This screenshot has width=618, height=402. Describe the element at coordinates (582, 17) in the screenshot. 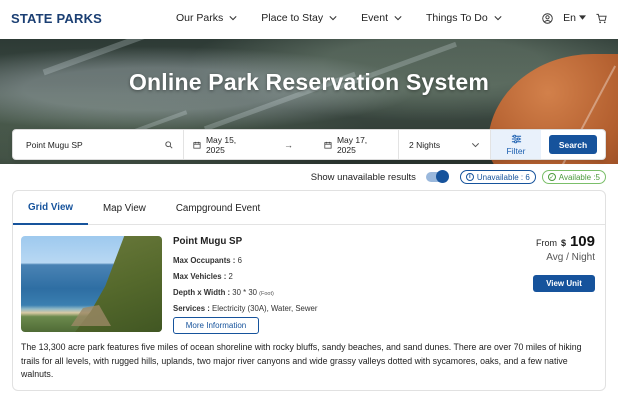

I see `caret-down-icon` at that location.